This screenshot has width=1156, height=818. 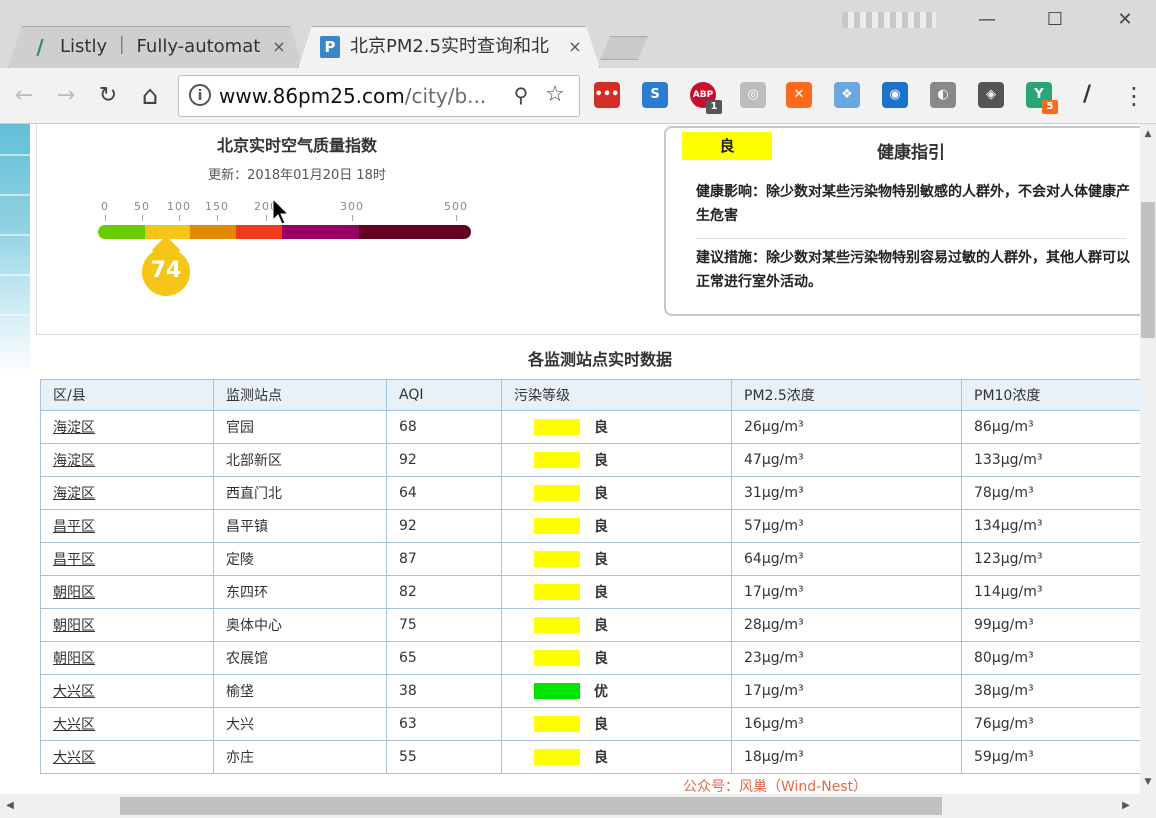 I want to click on vertical-scroll-thumb, so click(x=1148, y=270).